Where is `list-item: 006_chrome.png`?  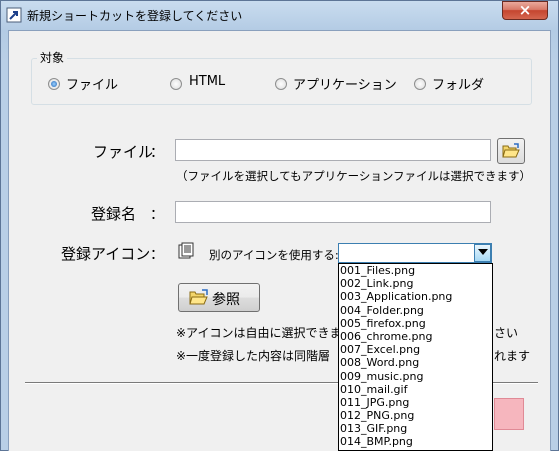
list-item: 006_chrome.png is located at coordinates (415, 336).